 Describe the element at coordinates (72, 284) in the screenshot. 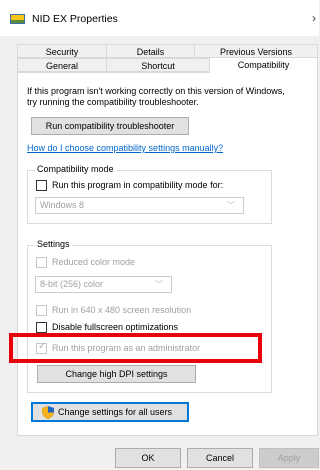

I see `color-depth-value: 8-bit (256) color` at that location.